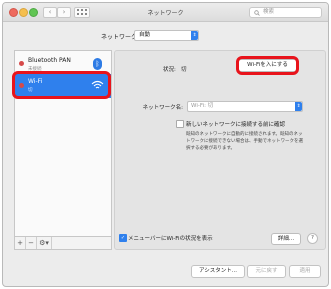 The image size is (331, 289). Describe the element at coordinates (165, 12) in the screenshot. I see `title-bar: ‹ › ネットワーク 検索` at that location.